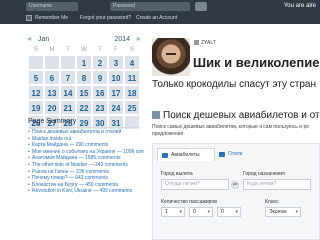 This screenshot has height=240, width=320. Describe the element at coordinates (277, 184) in the screenshot. I see `to-city-input: Куда летим?` at that location.